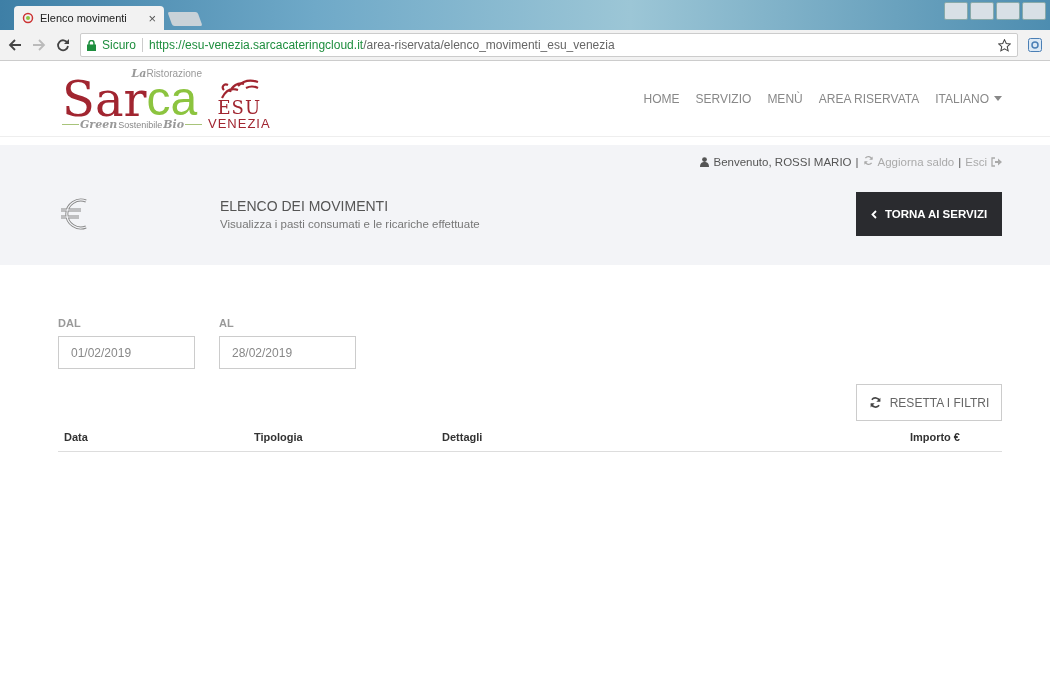  Describe the element at coordinates (929, 402) in the screenshot. I see `reset-filters-button: RESETTA I FILTRI` at that location.